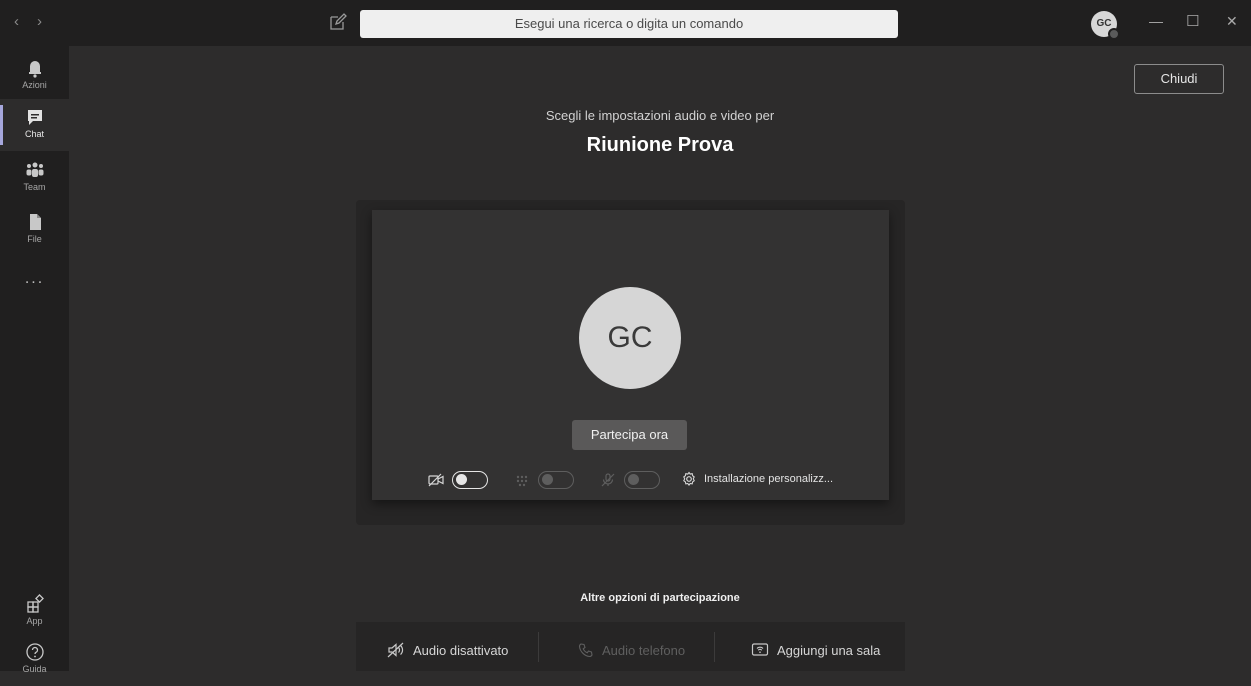 The image size is (1251, 686). I want to click on microphone-toggle, so click(642, 480).